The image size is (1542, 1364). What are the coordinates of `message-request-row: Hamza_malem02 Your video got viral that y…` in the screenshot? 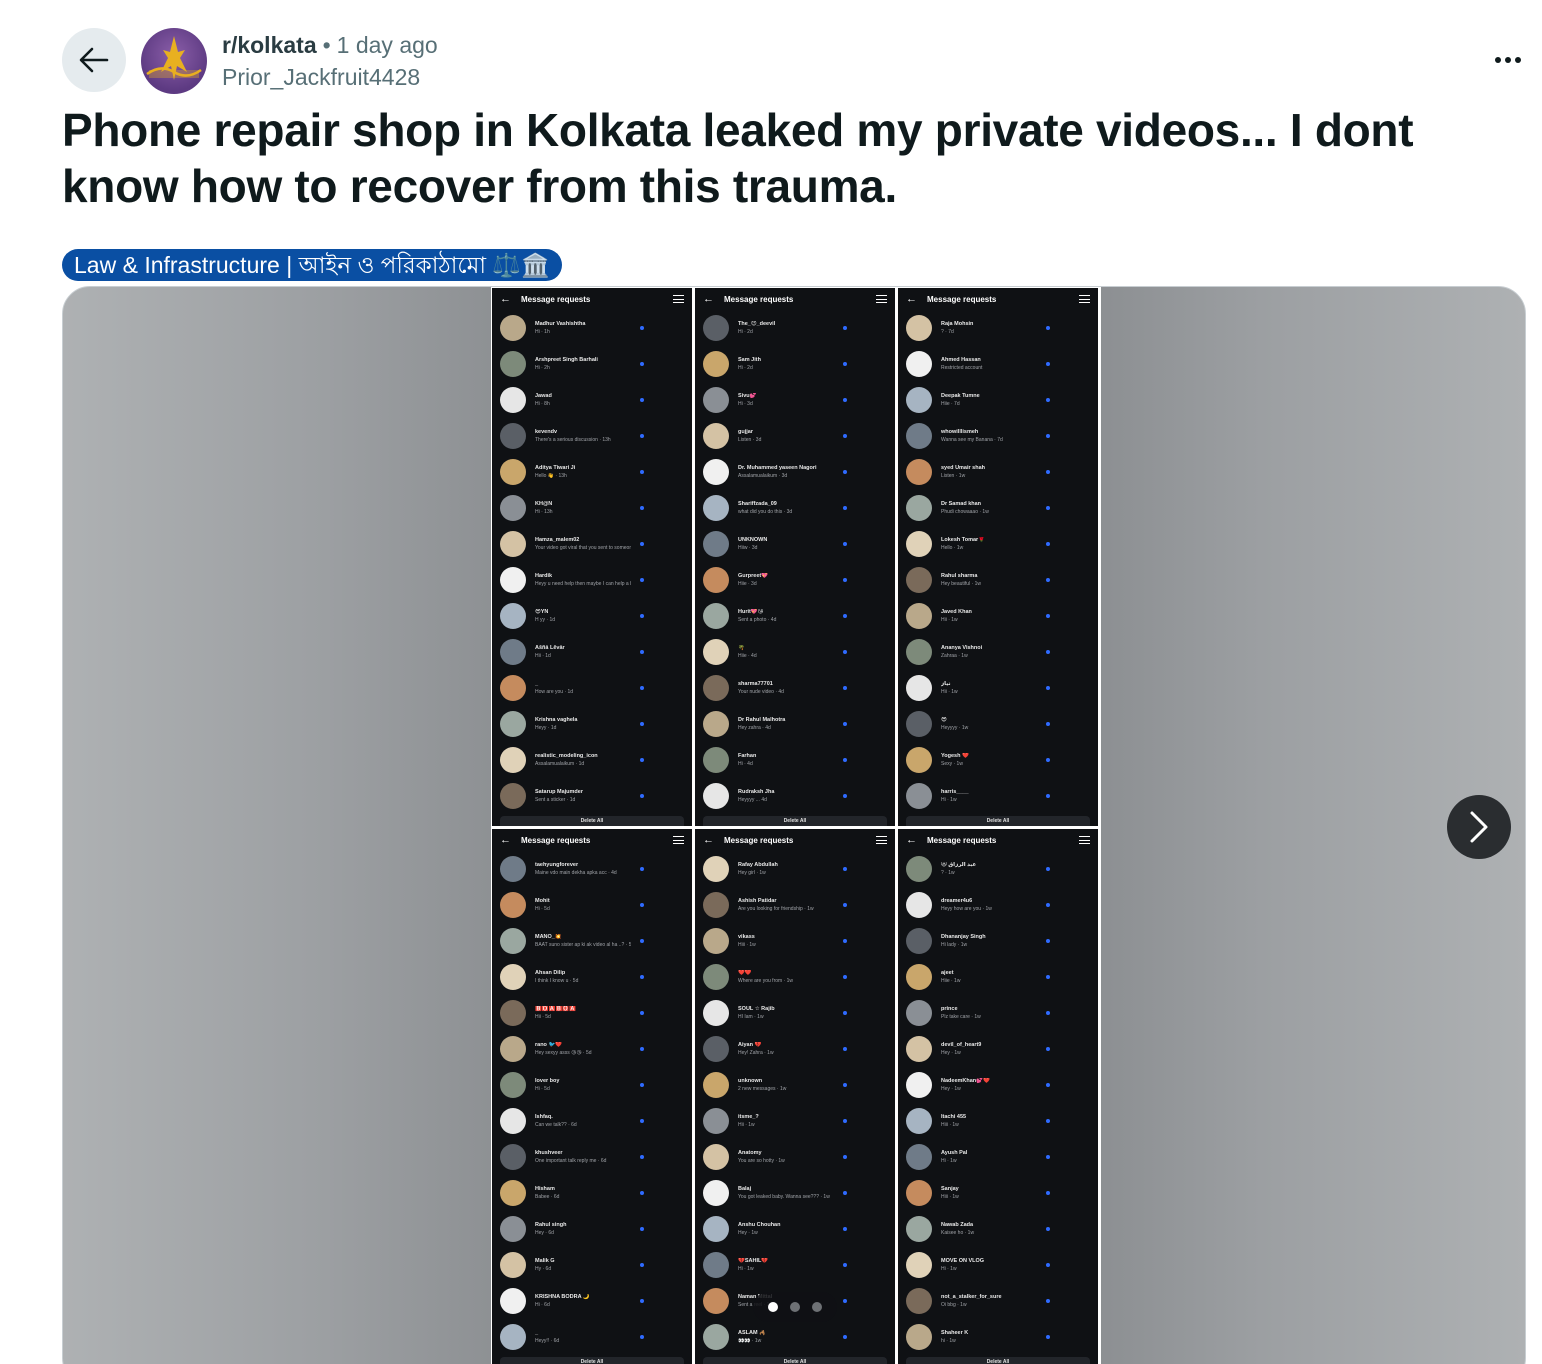 It's located at (592, 544).